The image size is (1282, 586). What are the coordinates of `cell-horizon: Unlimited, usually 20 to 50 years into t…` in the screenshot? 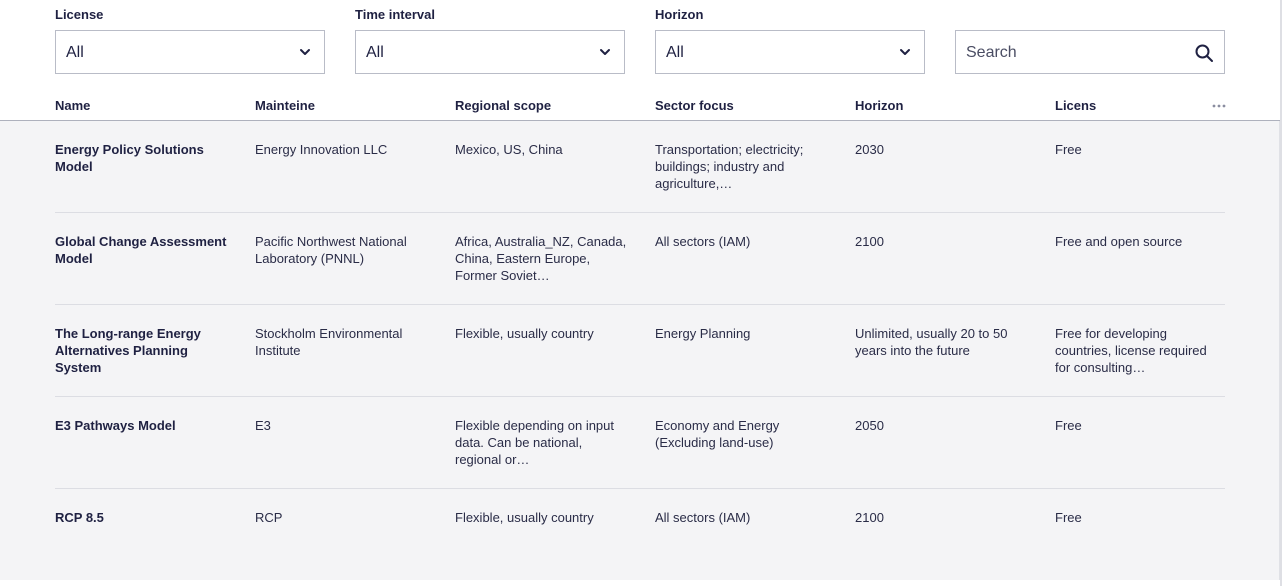 It's located at (931, 342).